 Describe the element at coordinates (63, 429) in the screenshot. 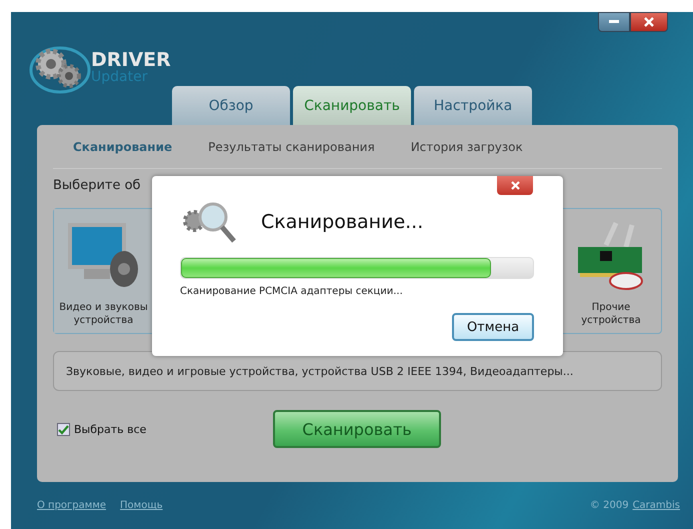

I see `checkbox` at that location.